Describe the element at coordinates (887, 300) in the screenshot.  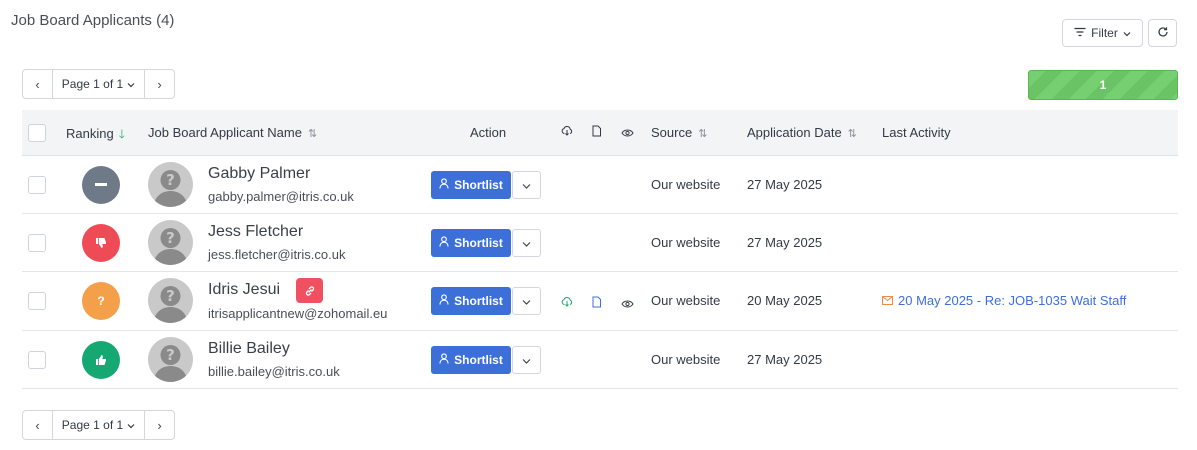
I see `email-icon` at that location.